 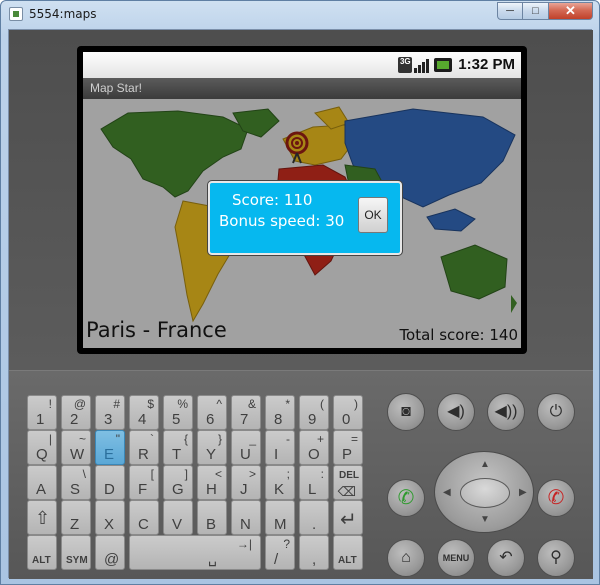 What do you see at coordinates (110, 517) in the screenshot?
I see `key-x: X` at bounding box center [110, 517].